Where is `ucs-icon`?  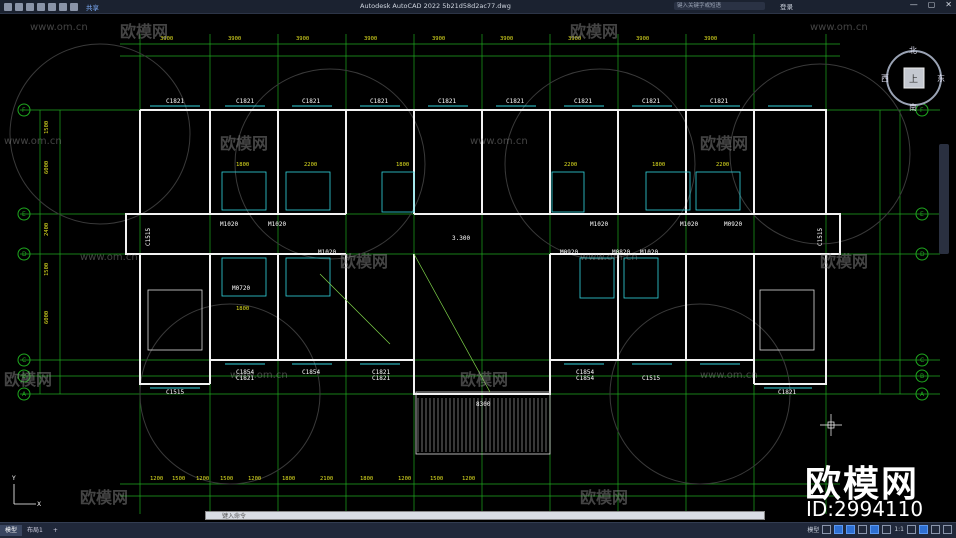
ucs-icon is located at coordinates (24, 494).